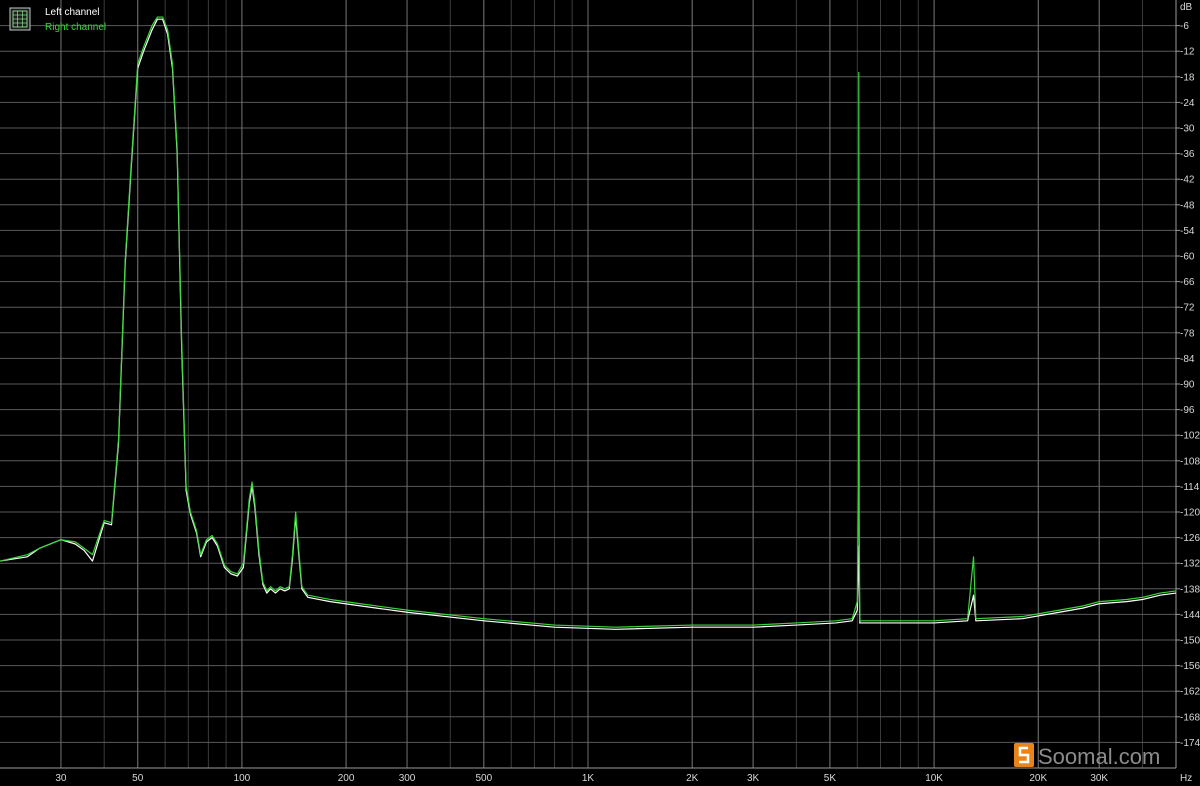  Describe the element at coordinates (830, 778) in the screenshot. I see `x-tick-label: 5K` at that location.